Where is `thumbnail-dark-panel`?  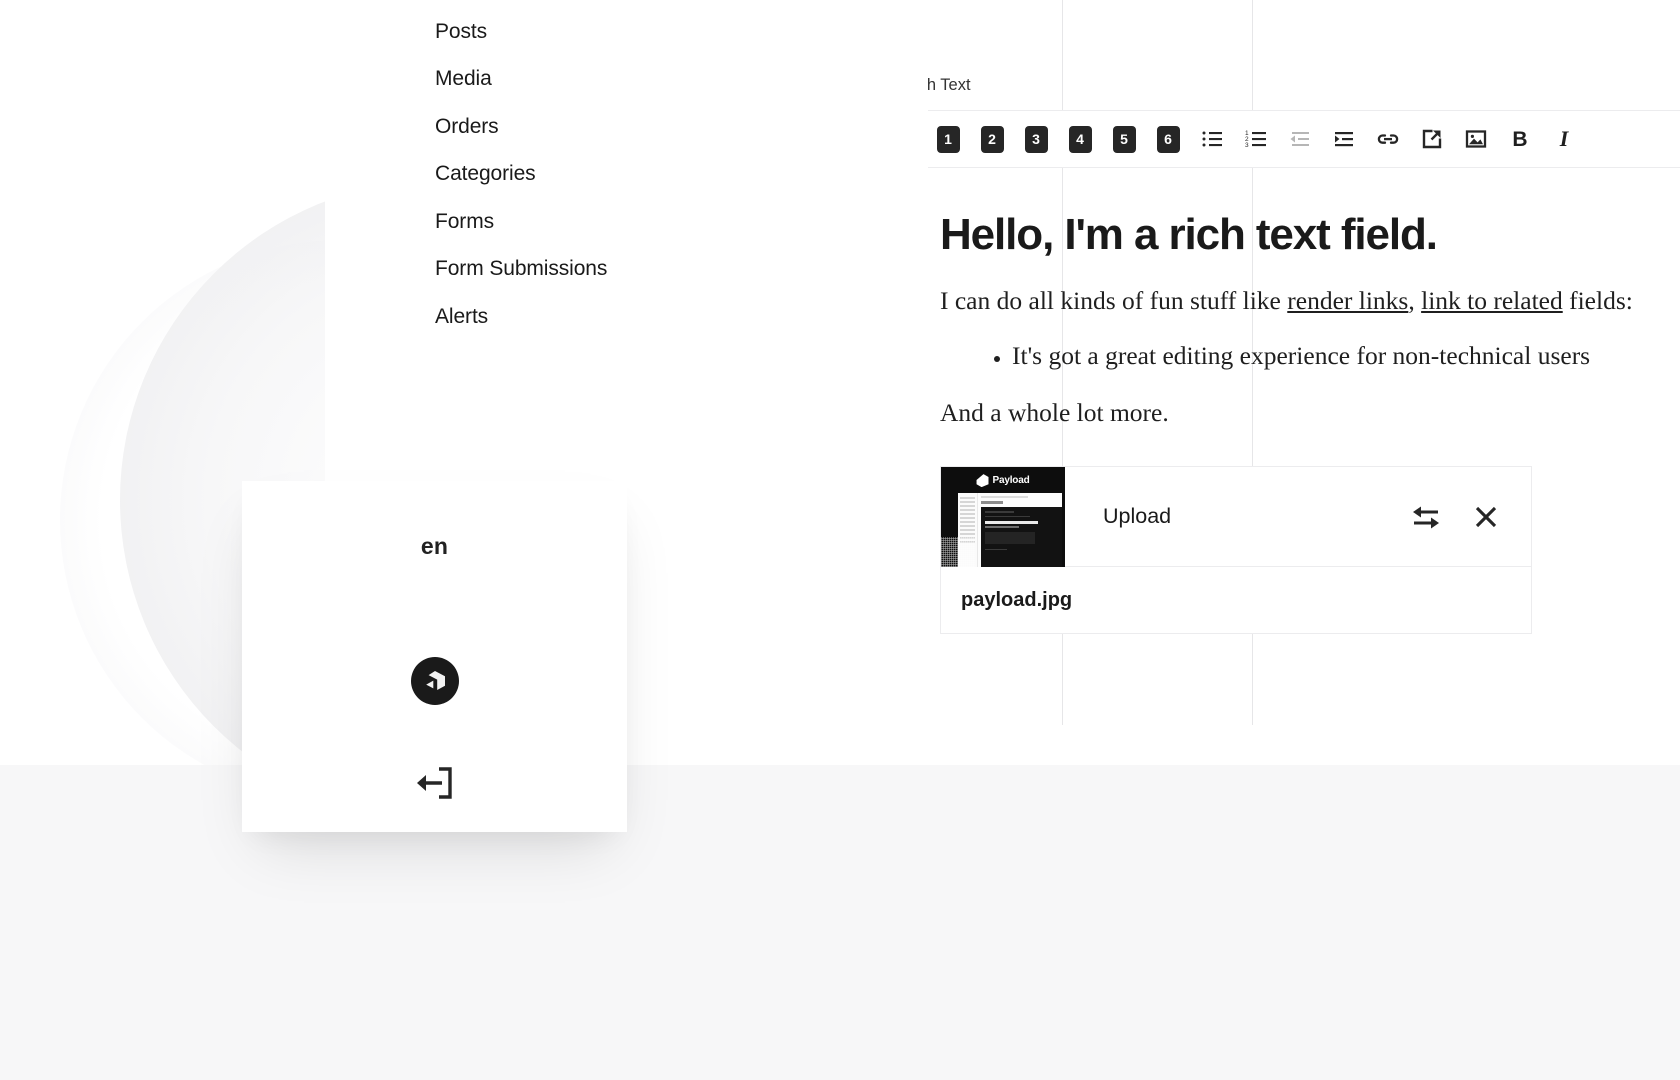 thumbnail-dark-panel is located at coordinates (1021, 537).